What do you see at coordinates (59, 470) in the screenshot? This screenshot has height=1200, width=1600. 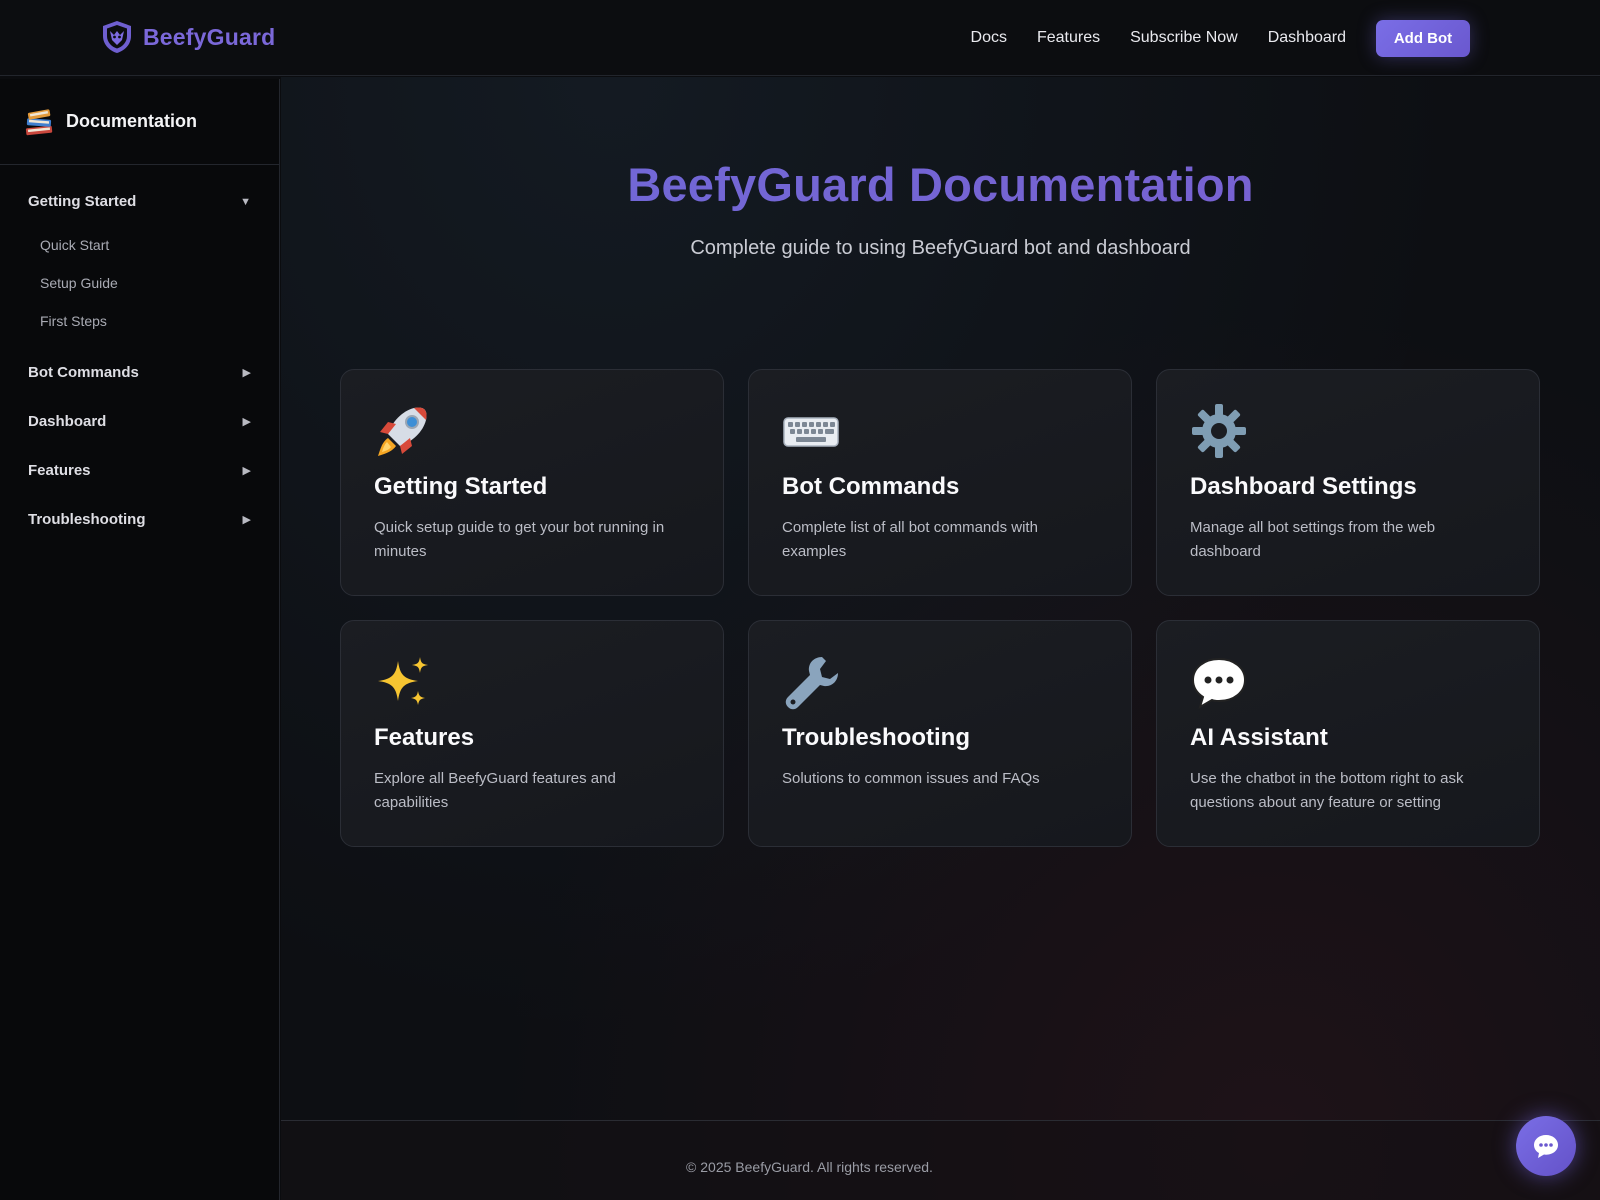 I see `sidebar-section-label: Features` at bounding box center [59, 470].